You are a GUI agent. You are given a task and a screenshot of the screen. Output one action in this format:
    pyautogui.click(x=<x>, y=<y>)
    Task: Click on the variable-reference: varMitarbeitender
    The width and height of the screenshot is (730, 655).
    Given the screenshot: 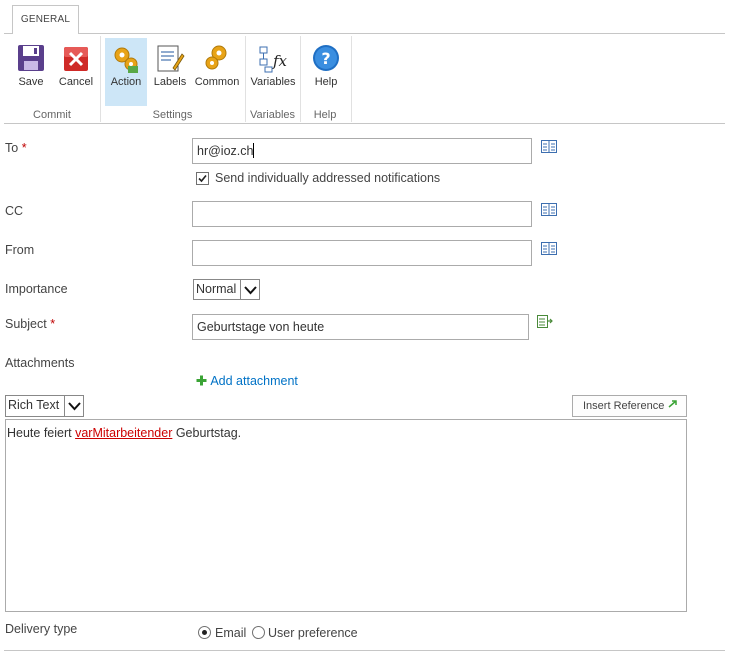 What is the action you would take?
    pyautogui.click(x=123, y=433)
    